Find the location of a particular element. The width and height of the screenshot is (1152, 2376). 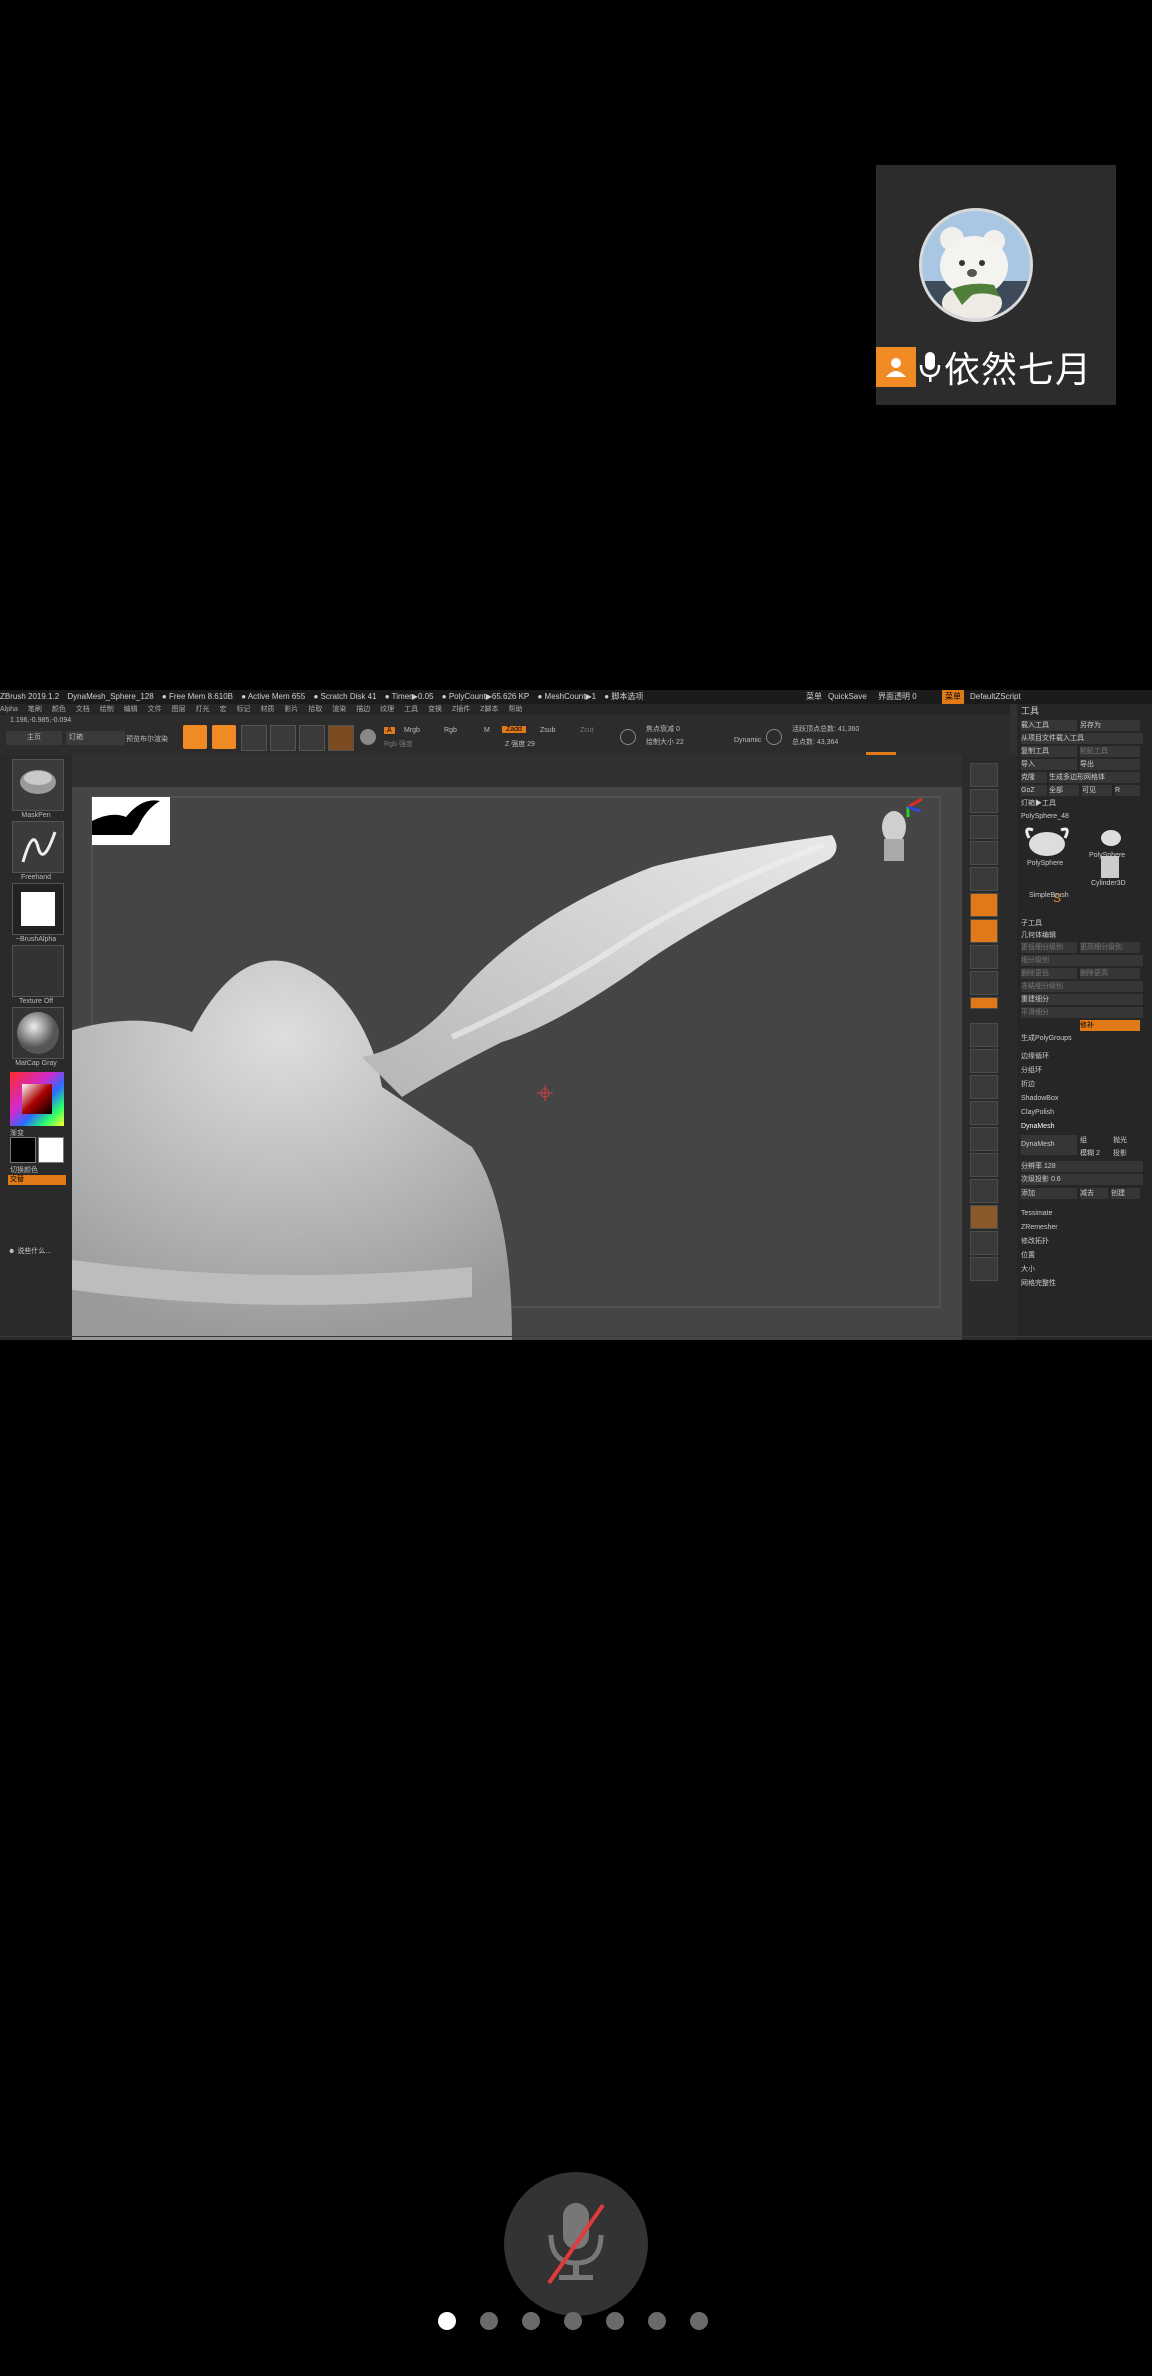

quicksave-button: QuickSave is located at coordinates (847, 697).